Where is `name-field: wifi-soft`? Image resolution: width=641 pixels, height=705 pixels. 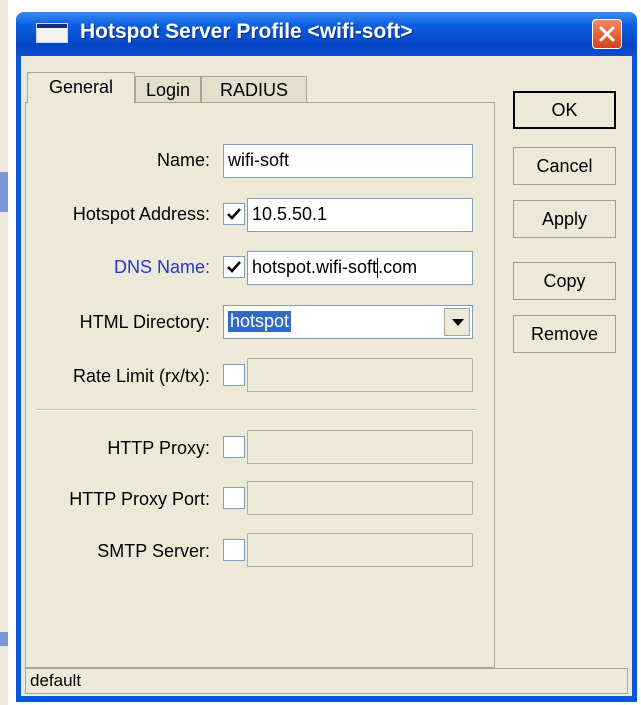 name-field: wifi-soft is located at coordinates (348, 161).